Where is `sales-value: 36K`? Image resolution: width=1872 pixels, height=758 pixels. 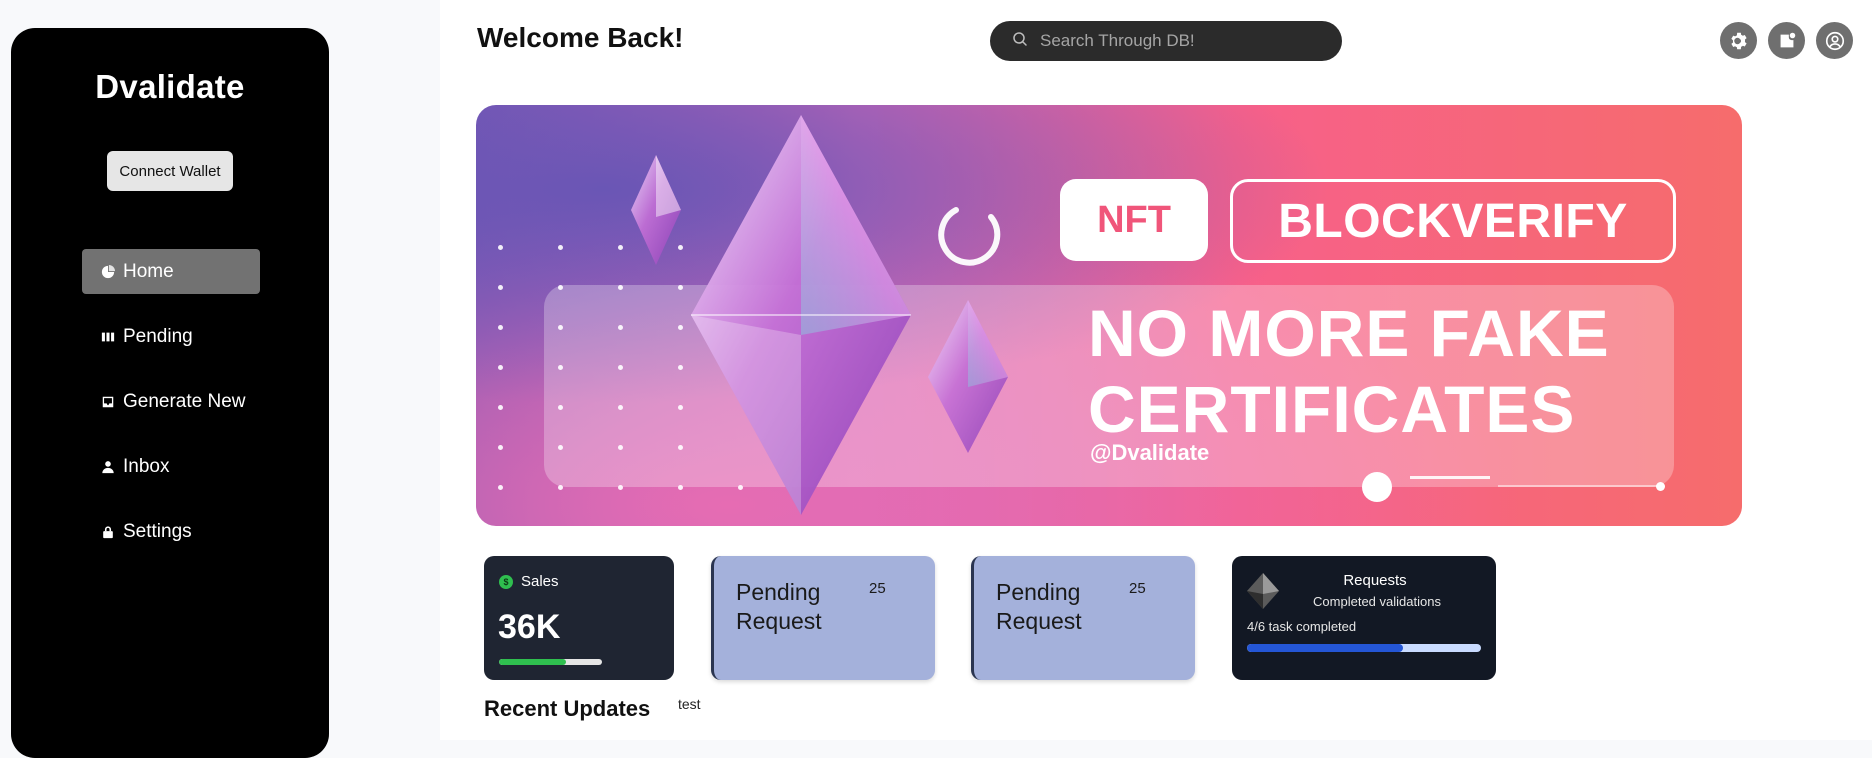
sales-value: 36K is located at coordinates (529, 627).